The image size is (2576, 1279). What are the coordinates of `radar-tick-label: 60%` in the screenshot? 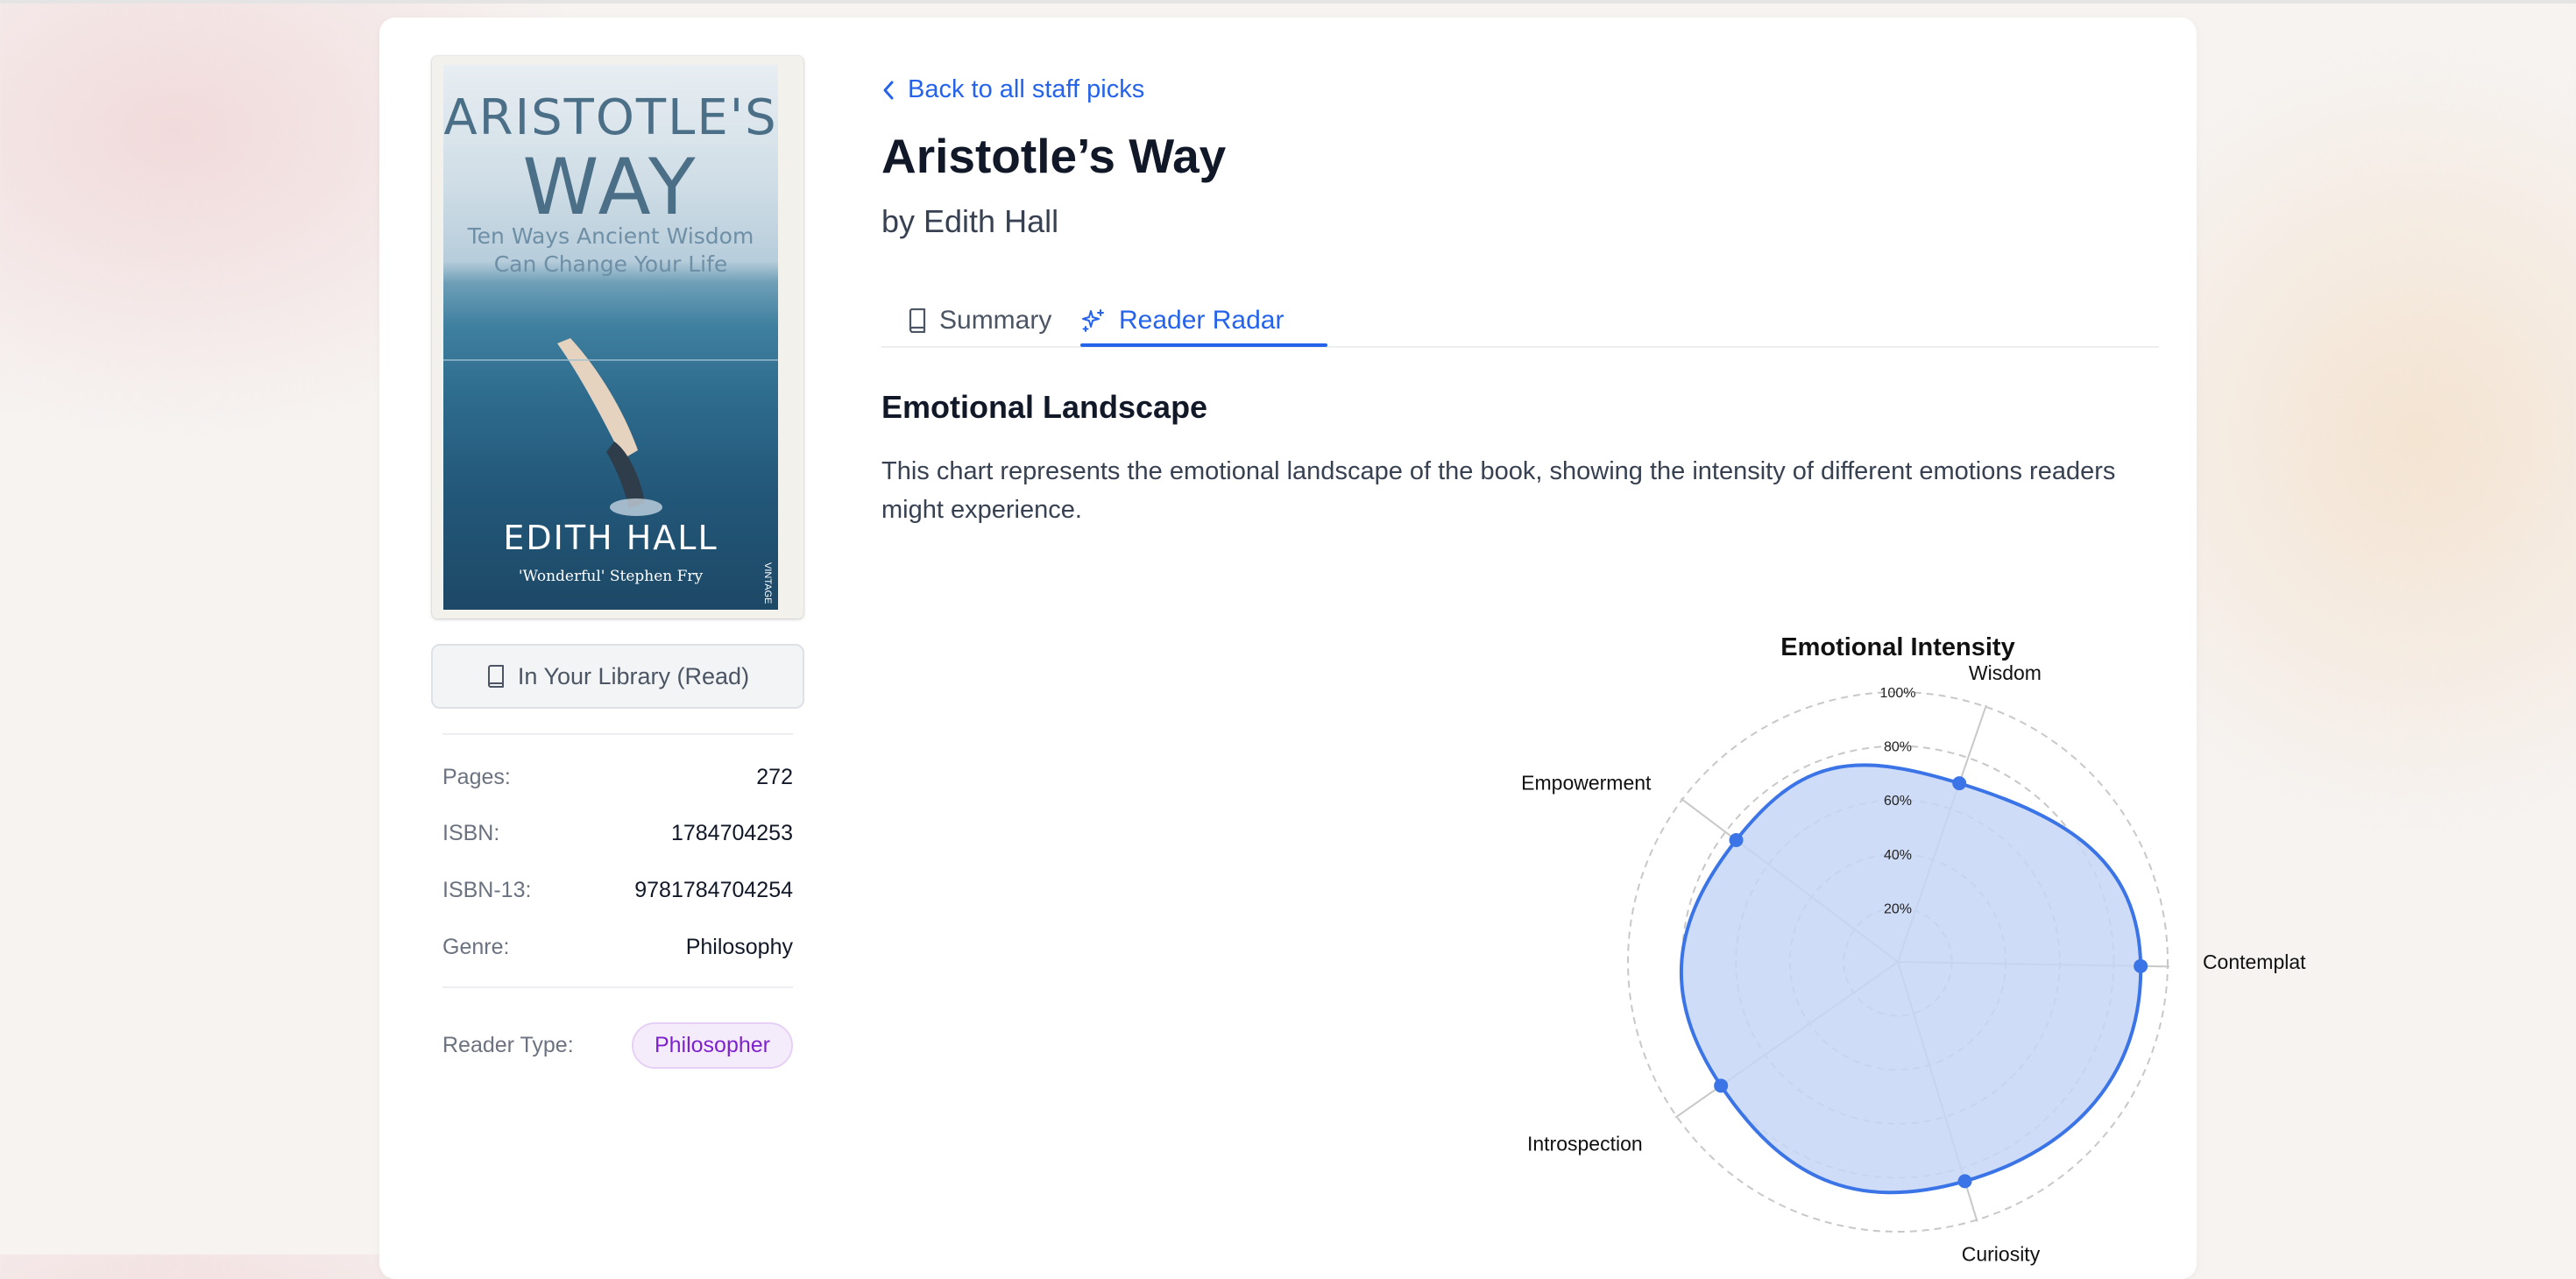 It's located at (1898, 801).